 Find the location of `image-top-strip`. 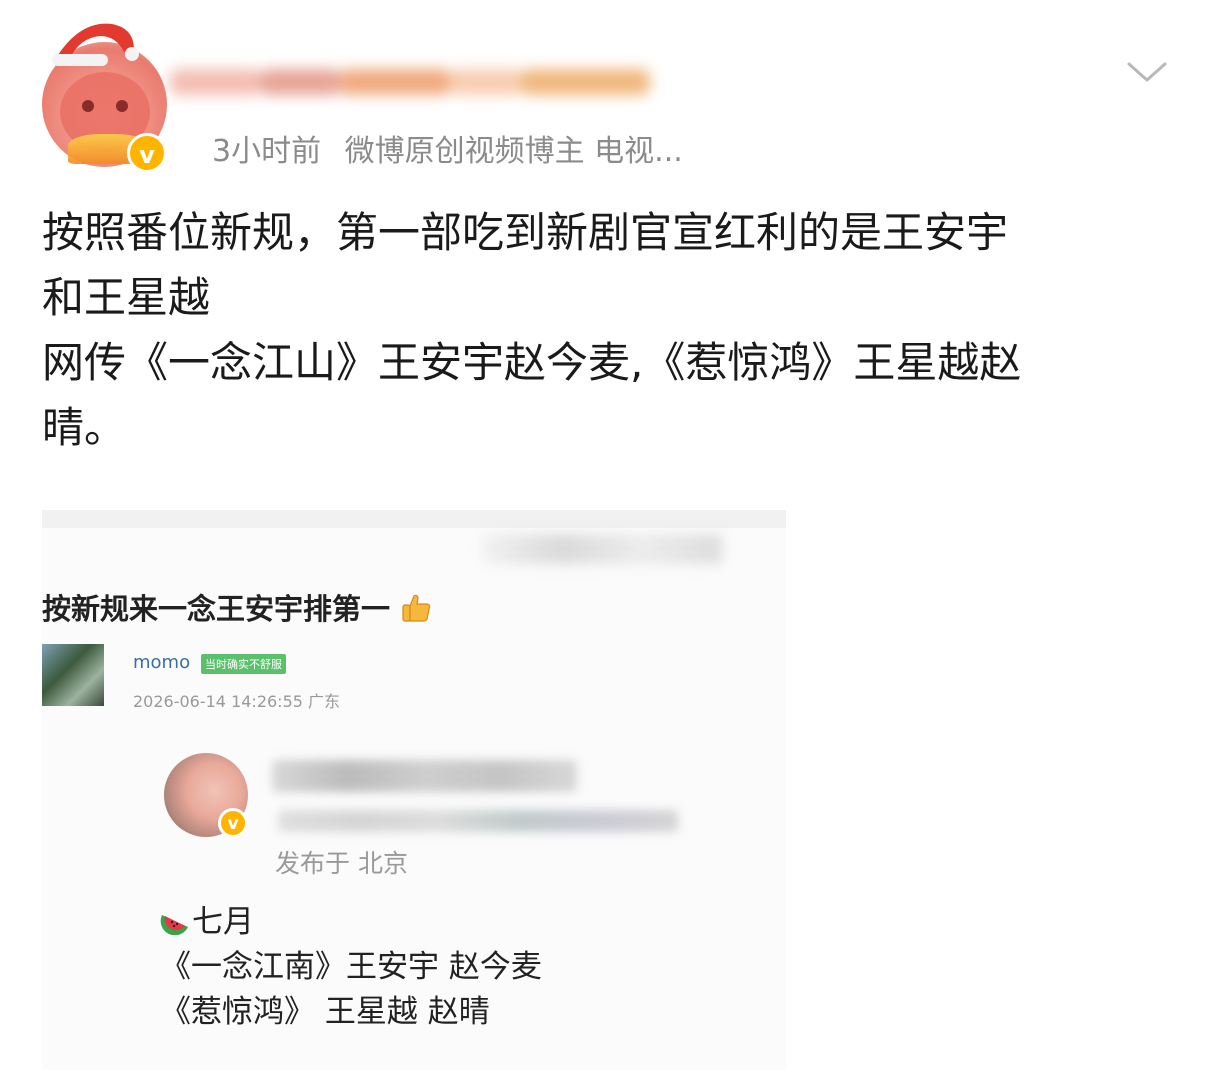

image-top-strip is located at coordinates (414, 519).